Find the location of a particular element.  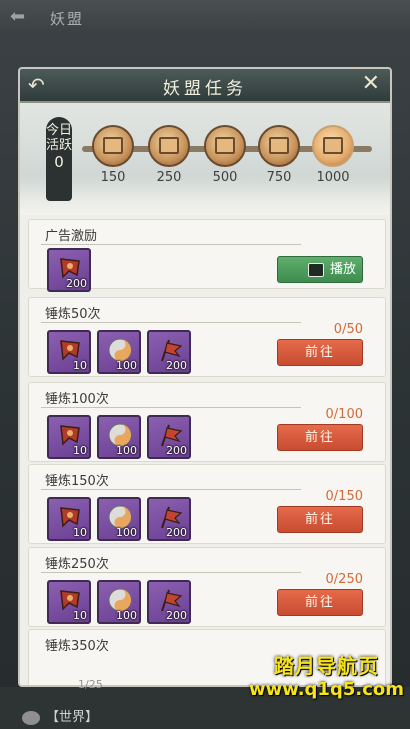

activity-label-1: 今日 is located at coordinates (59, 130).